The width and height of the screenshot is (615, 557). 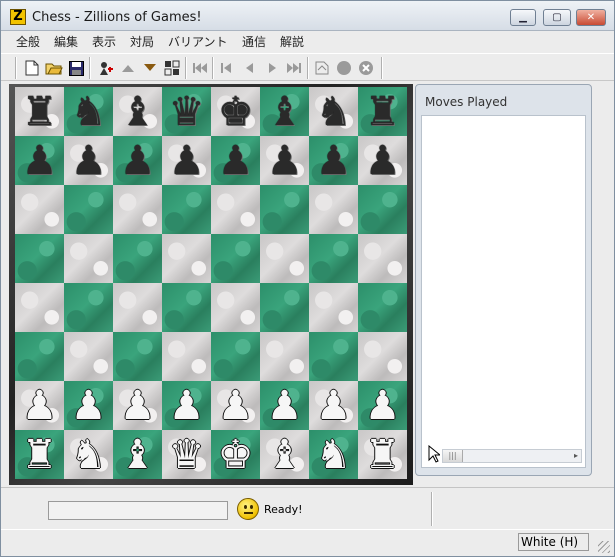 What do you see at coordinates (66, 41) in the screenshot?
I see `menu-edit: 編集` at bounding box center [66, 41].